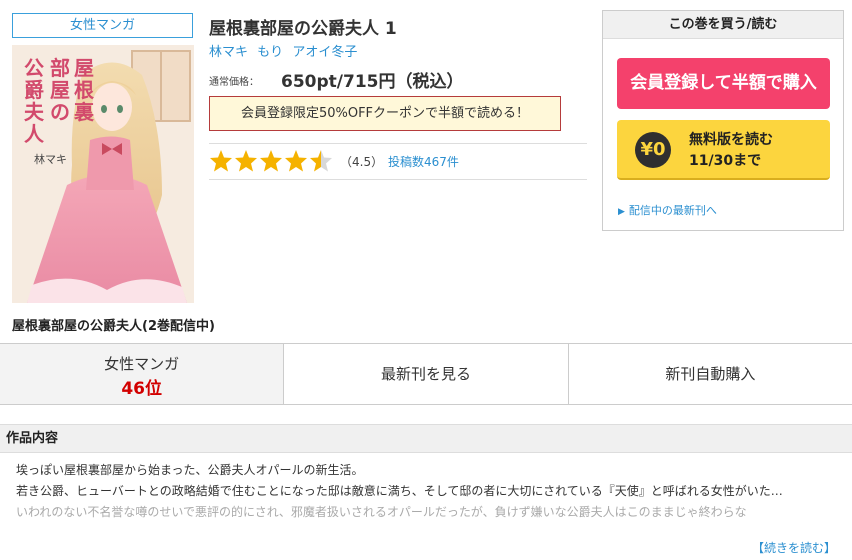  Describe the element at coordinates (234, 82) in the screenshot. I see `price-label: 通常価格：` at that location.